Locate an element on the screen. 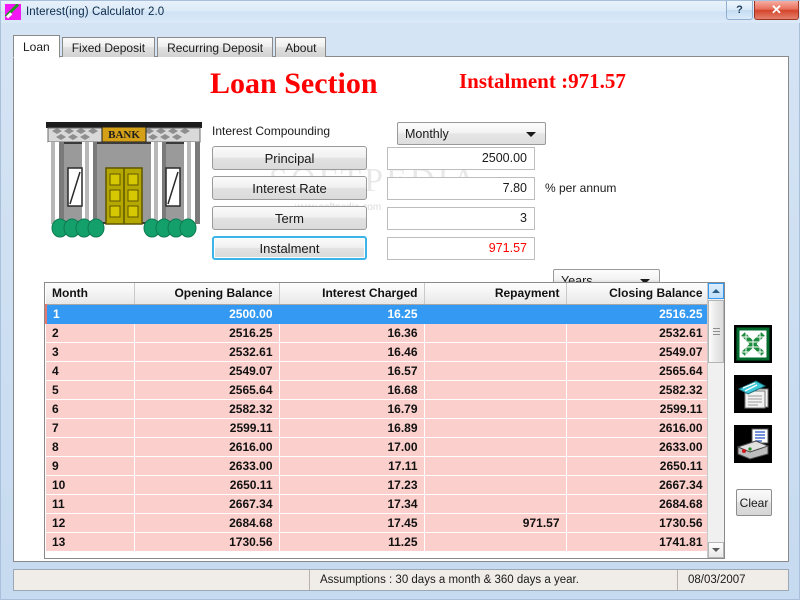 The width and height of the screenshot is (800, 600). excel-export-icon is located at coordinates (753, 344).